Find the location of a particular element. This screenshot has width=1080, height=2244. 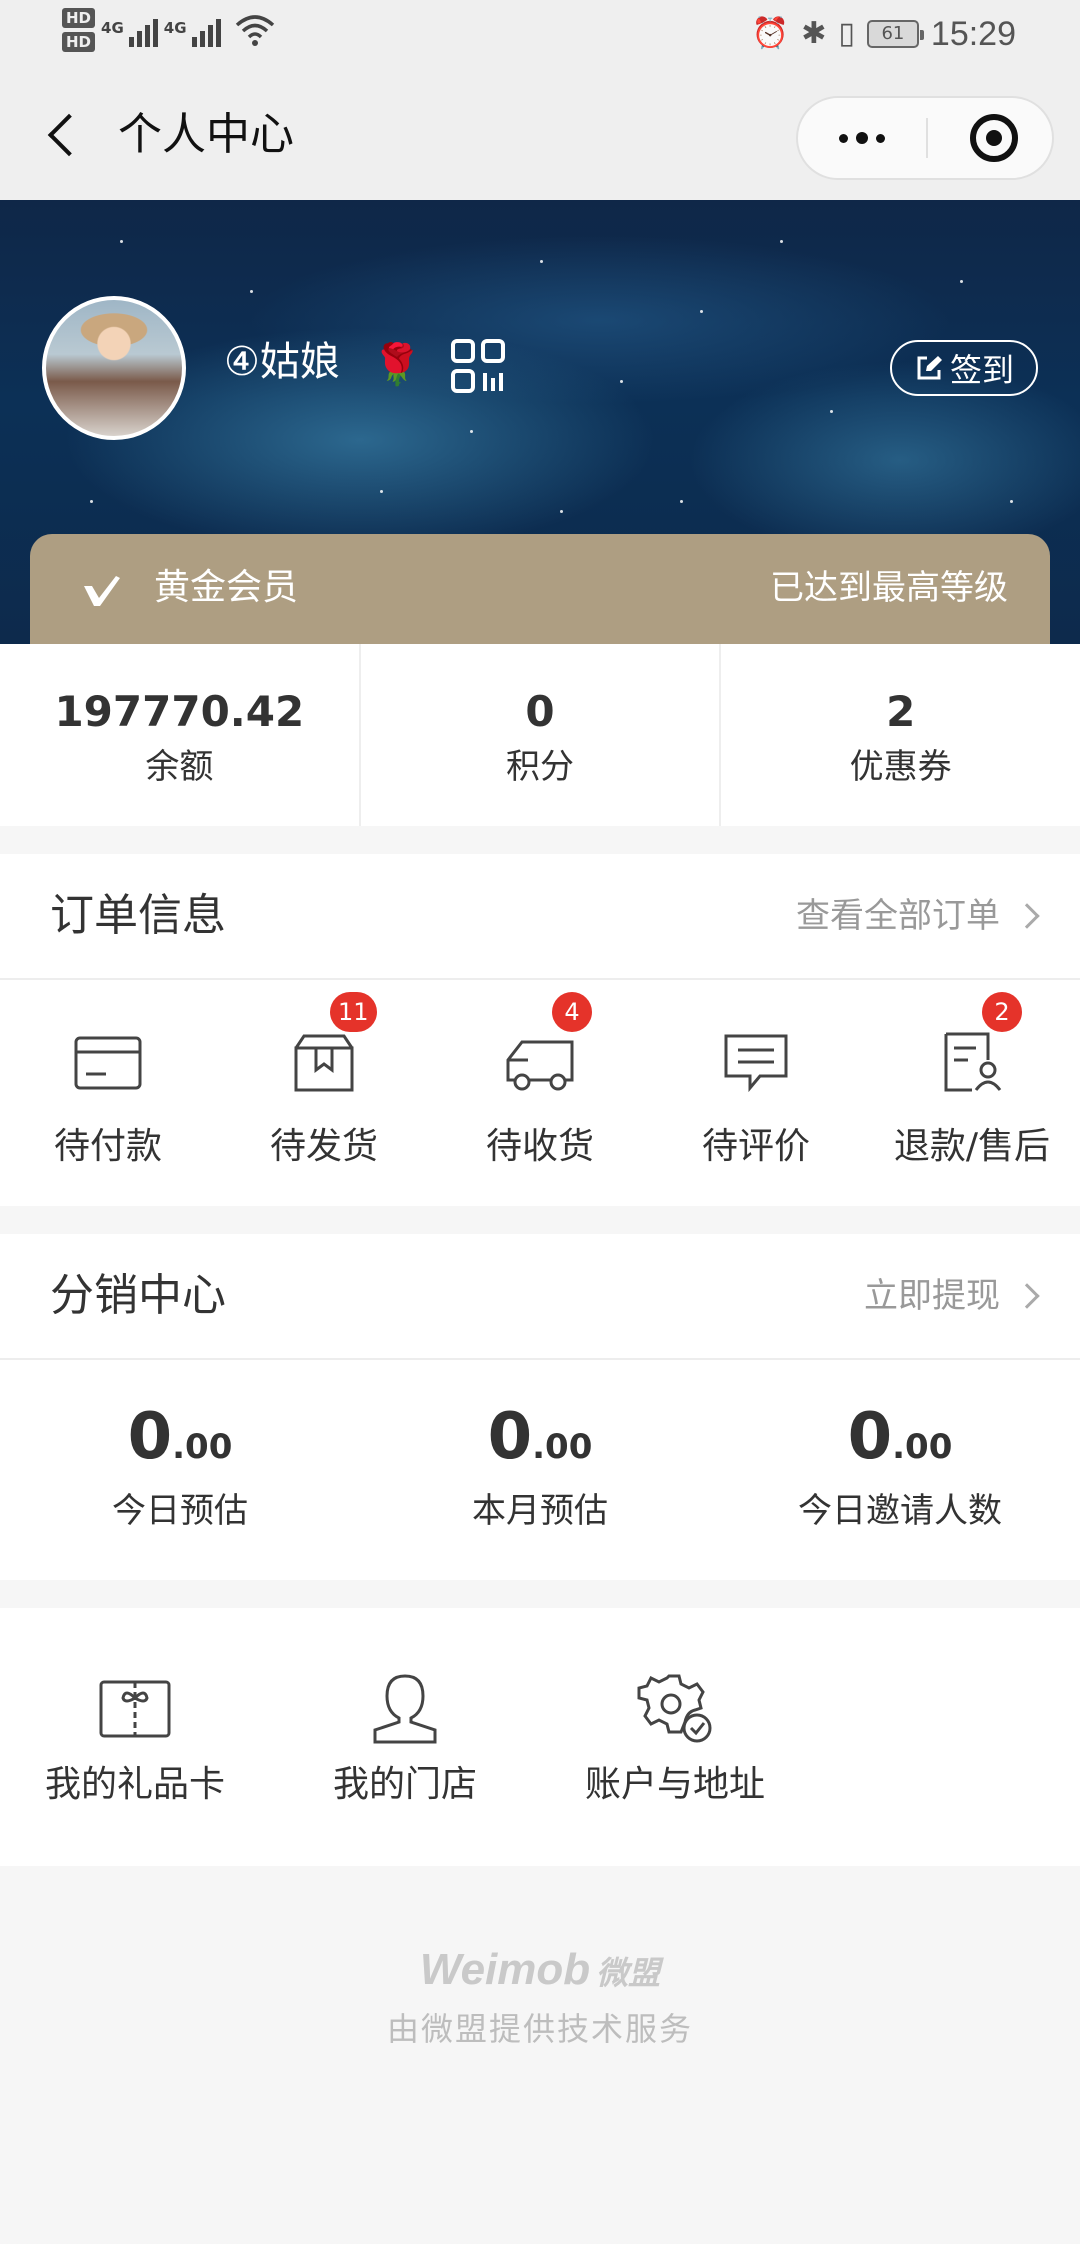

tool-gift-card: 我的礼品卡 is located at coordinates (135, 1737).